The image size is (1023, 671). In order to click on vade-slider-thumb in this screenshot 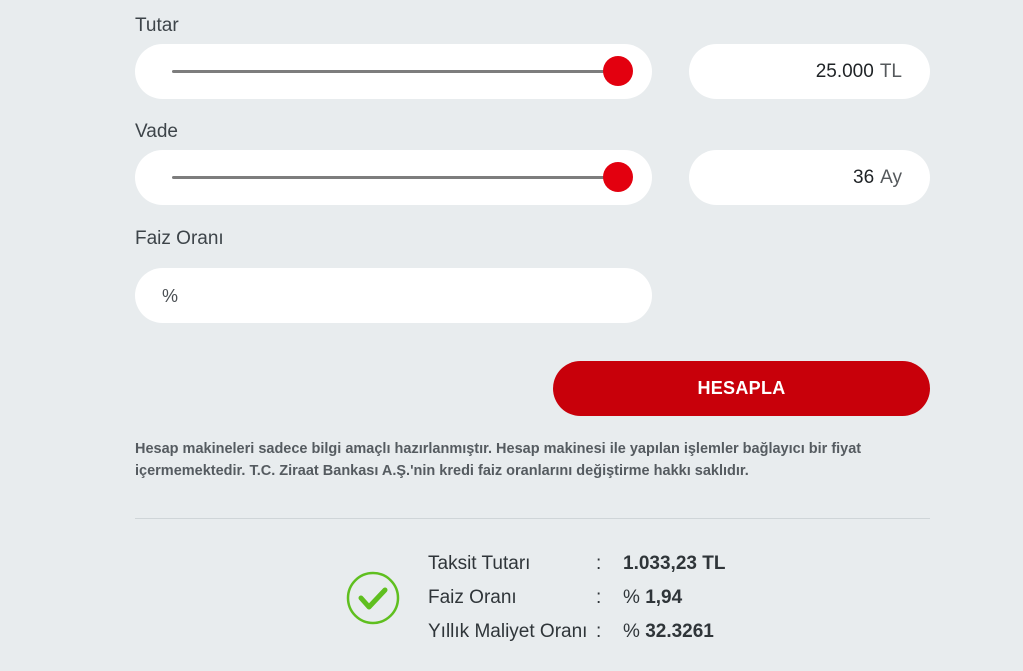, I will do `click(618, 177)`.